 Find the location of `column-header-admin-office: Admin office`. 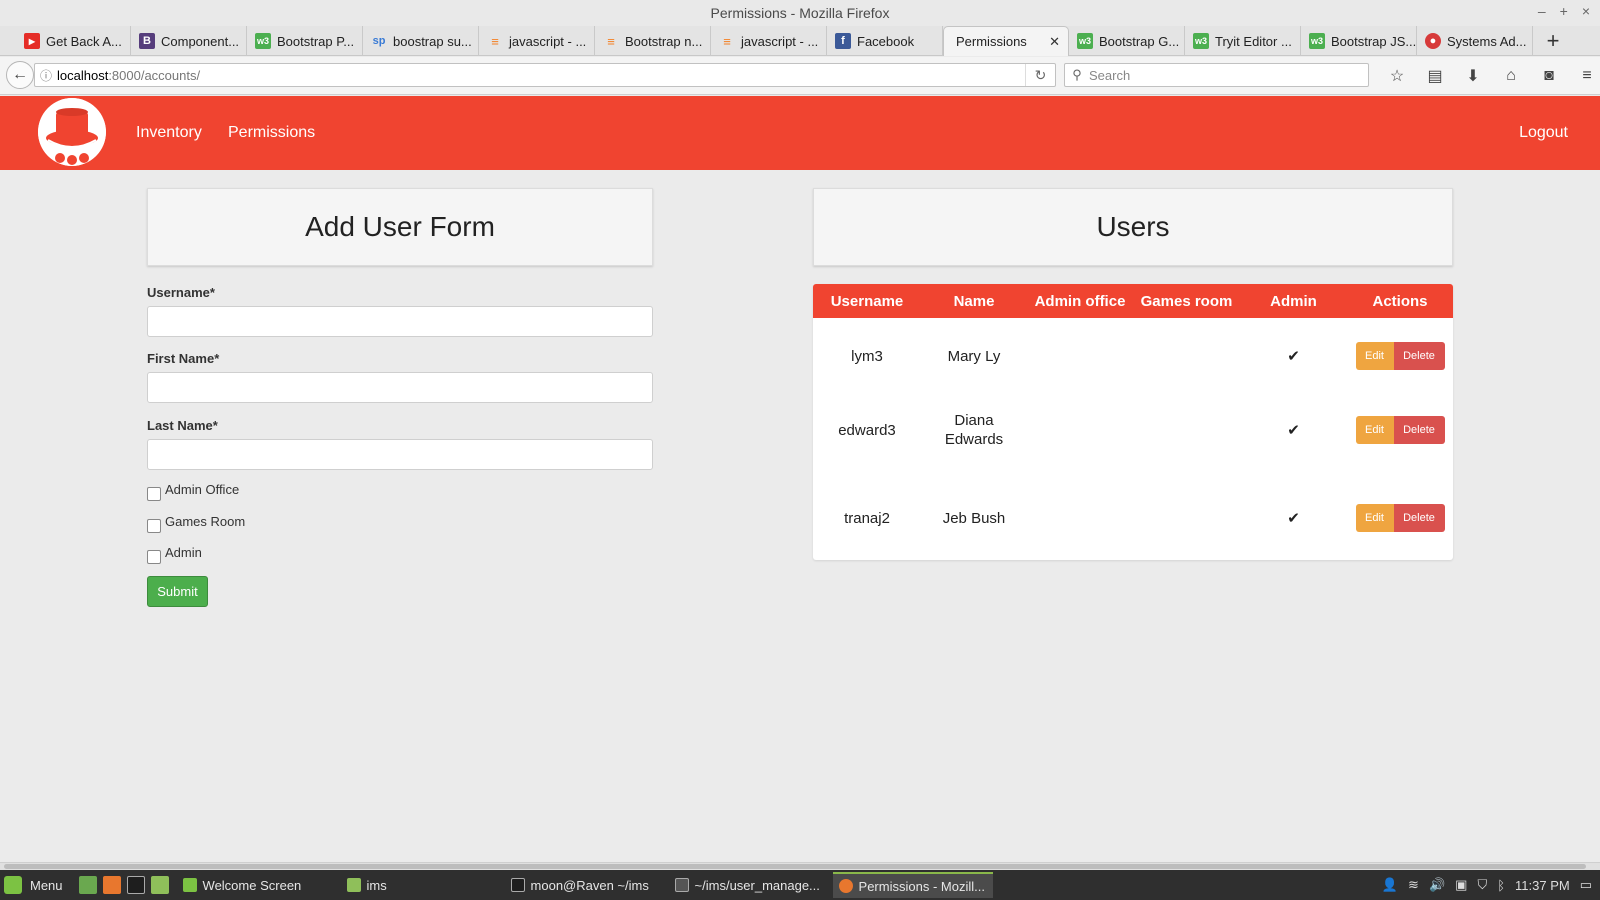

column-header-admin-office: Admin office is located at coordinates (1080, 301).